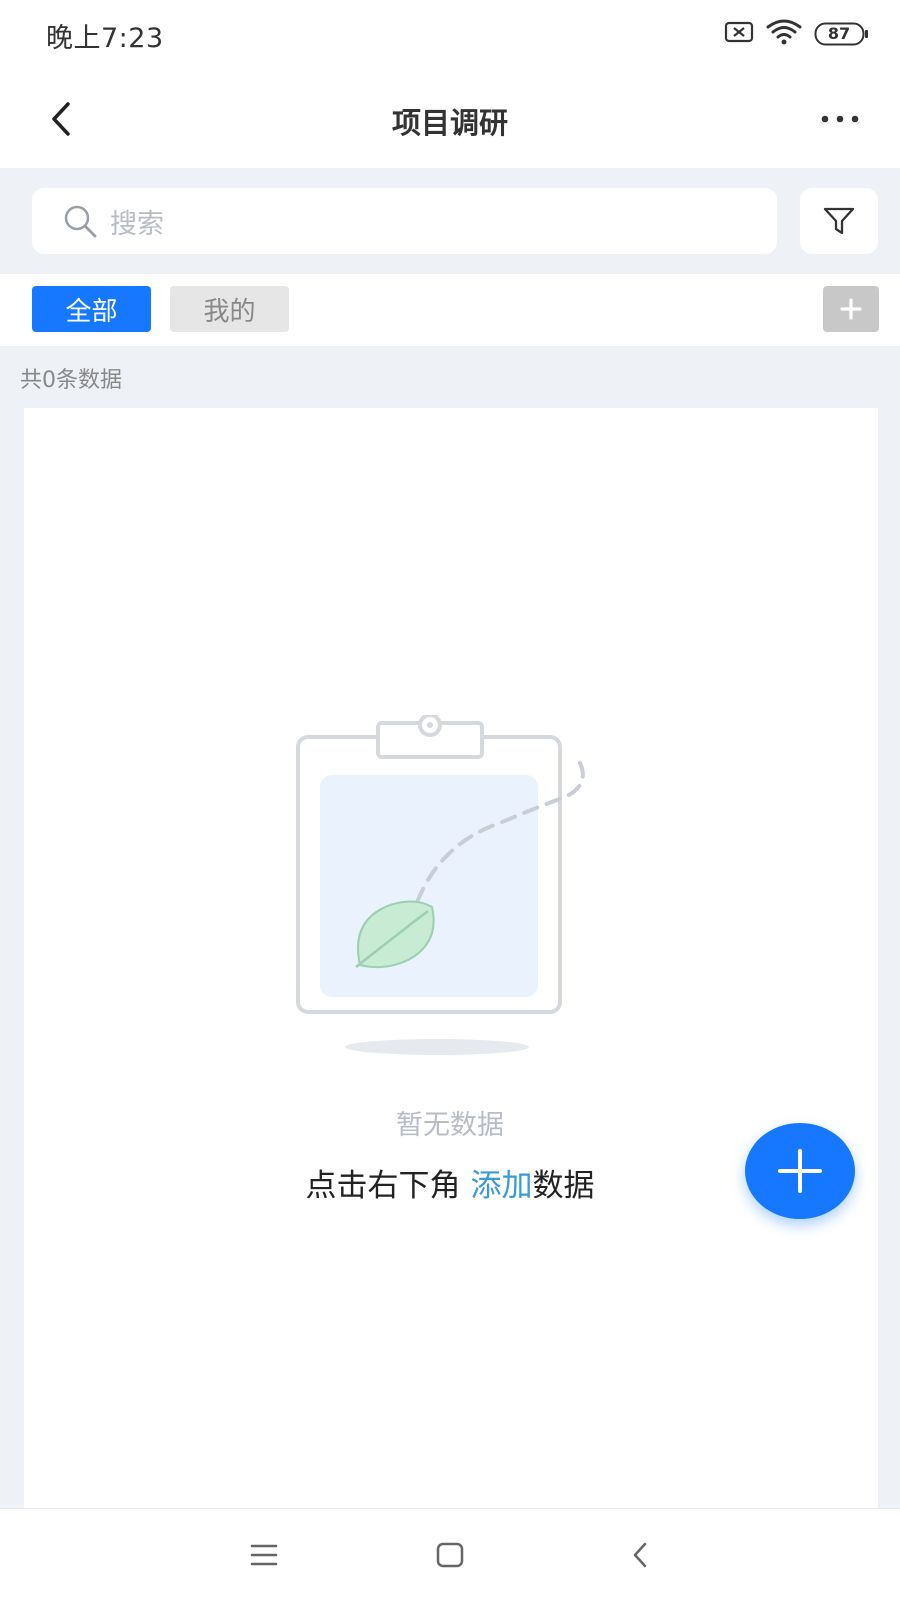 This screenshot has height=1601, width=900. Describe the element at coordinates (449, 123) in the screenshot. I see `page-title: 项目调研` at that location.